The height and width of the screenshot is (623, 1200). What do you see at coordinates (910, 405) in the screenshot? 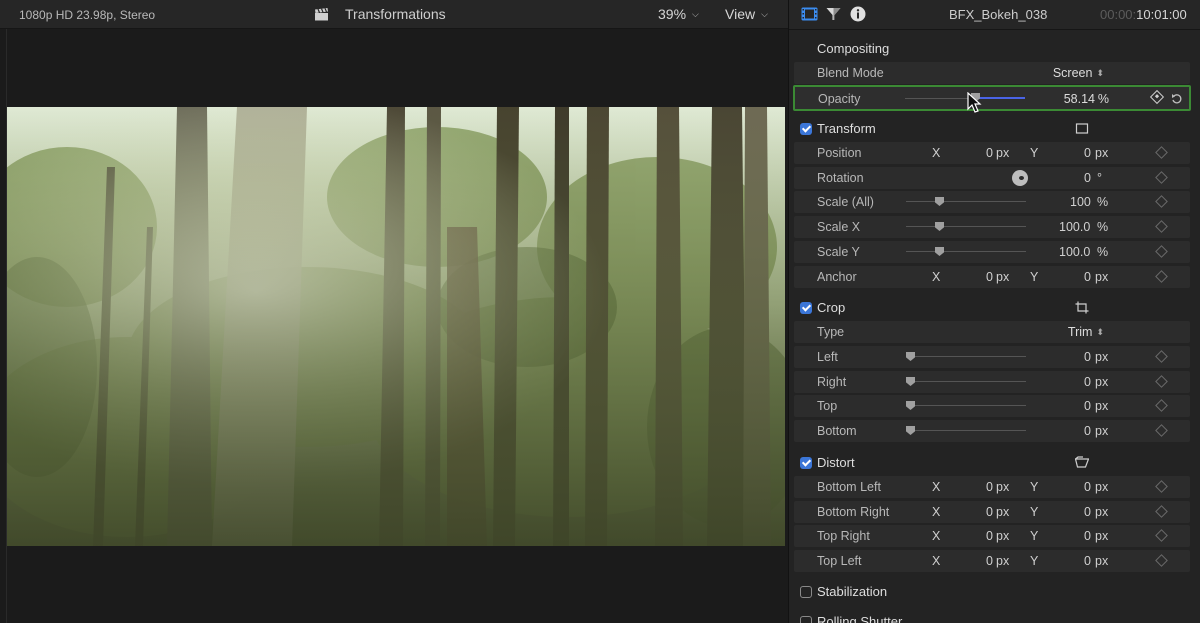
I see `crop-top-slider-knob` at bounding box center [910, 405].